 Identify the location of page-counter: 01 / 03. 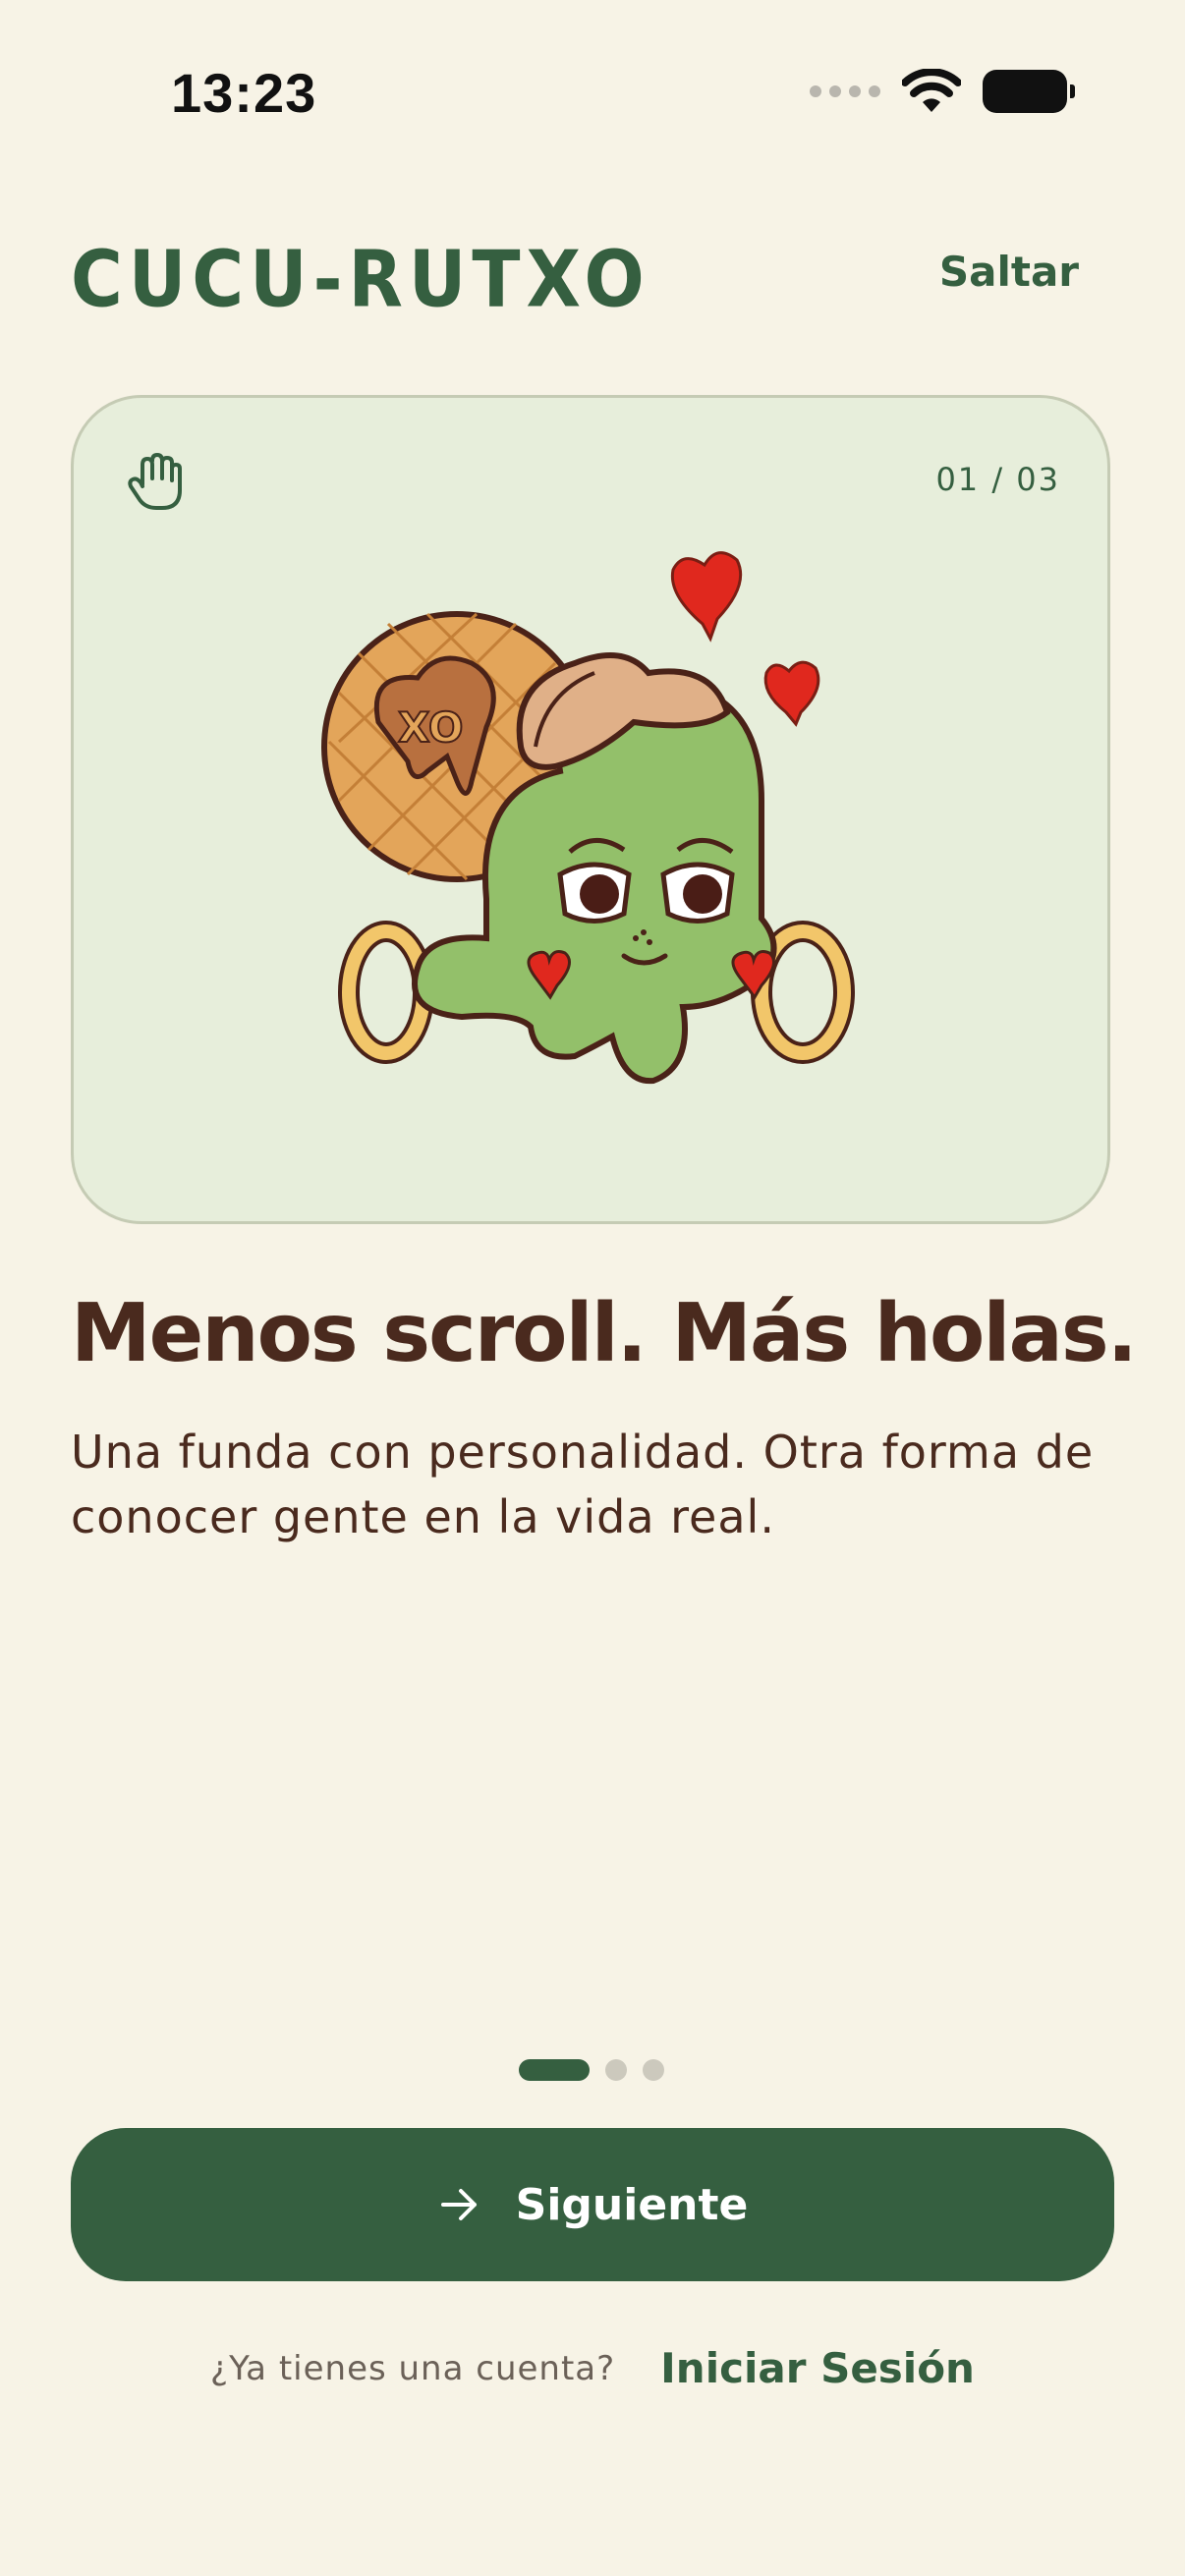
(998, 479).